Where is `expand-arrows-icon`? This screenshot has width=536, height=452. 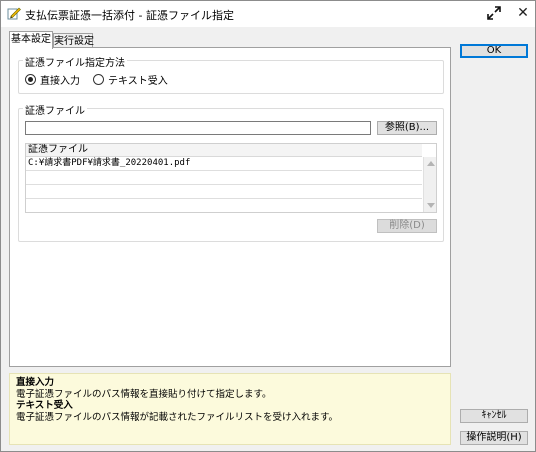
expand-arrows-icon is located at coordinates (494, 13).